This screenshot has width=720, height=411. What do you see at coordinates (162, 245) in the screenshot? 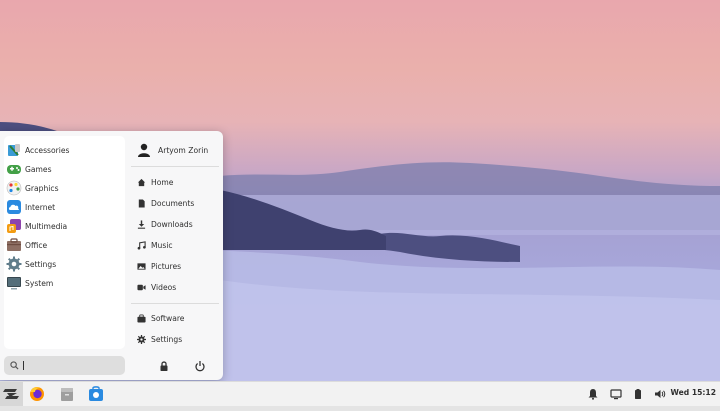
I see `place-label: Music` at bounding box center [162, 245].